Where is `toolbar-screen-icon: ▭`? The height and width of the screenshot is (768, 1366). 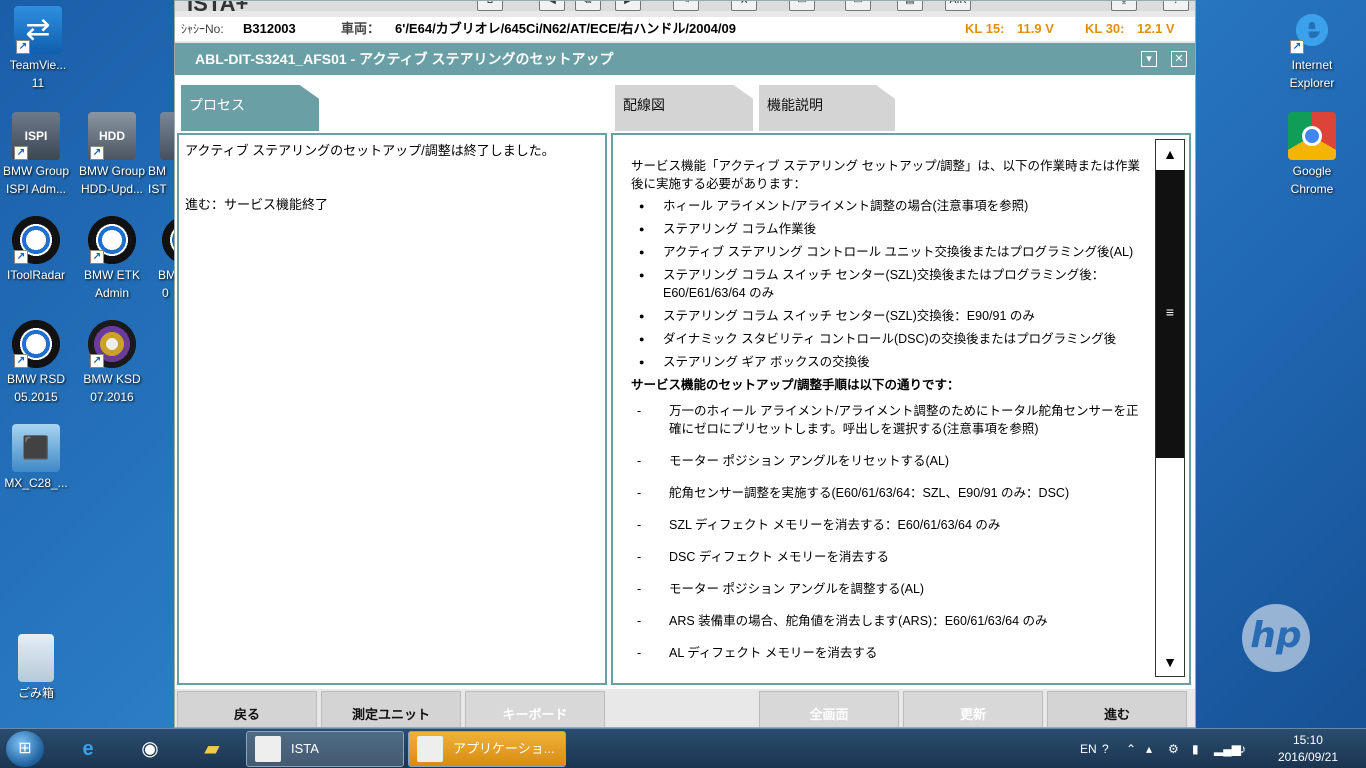
toolbar-screen-icon: ▭ is located at coordinates (858, 6).